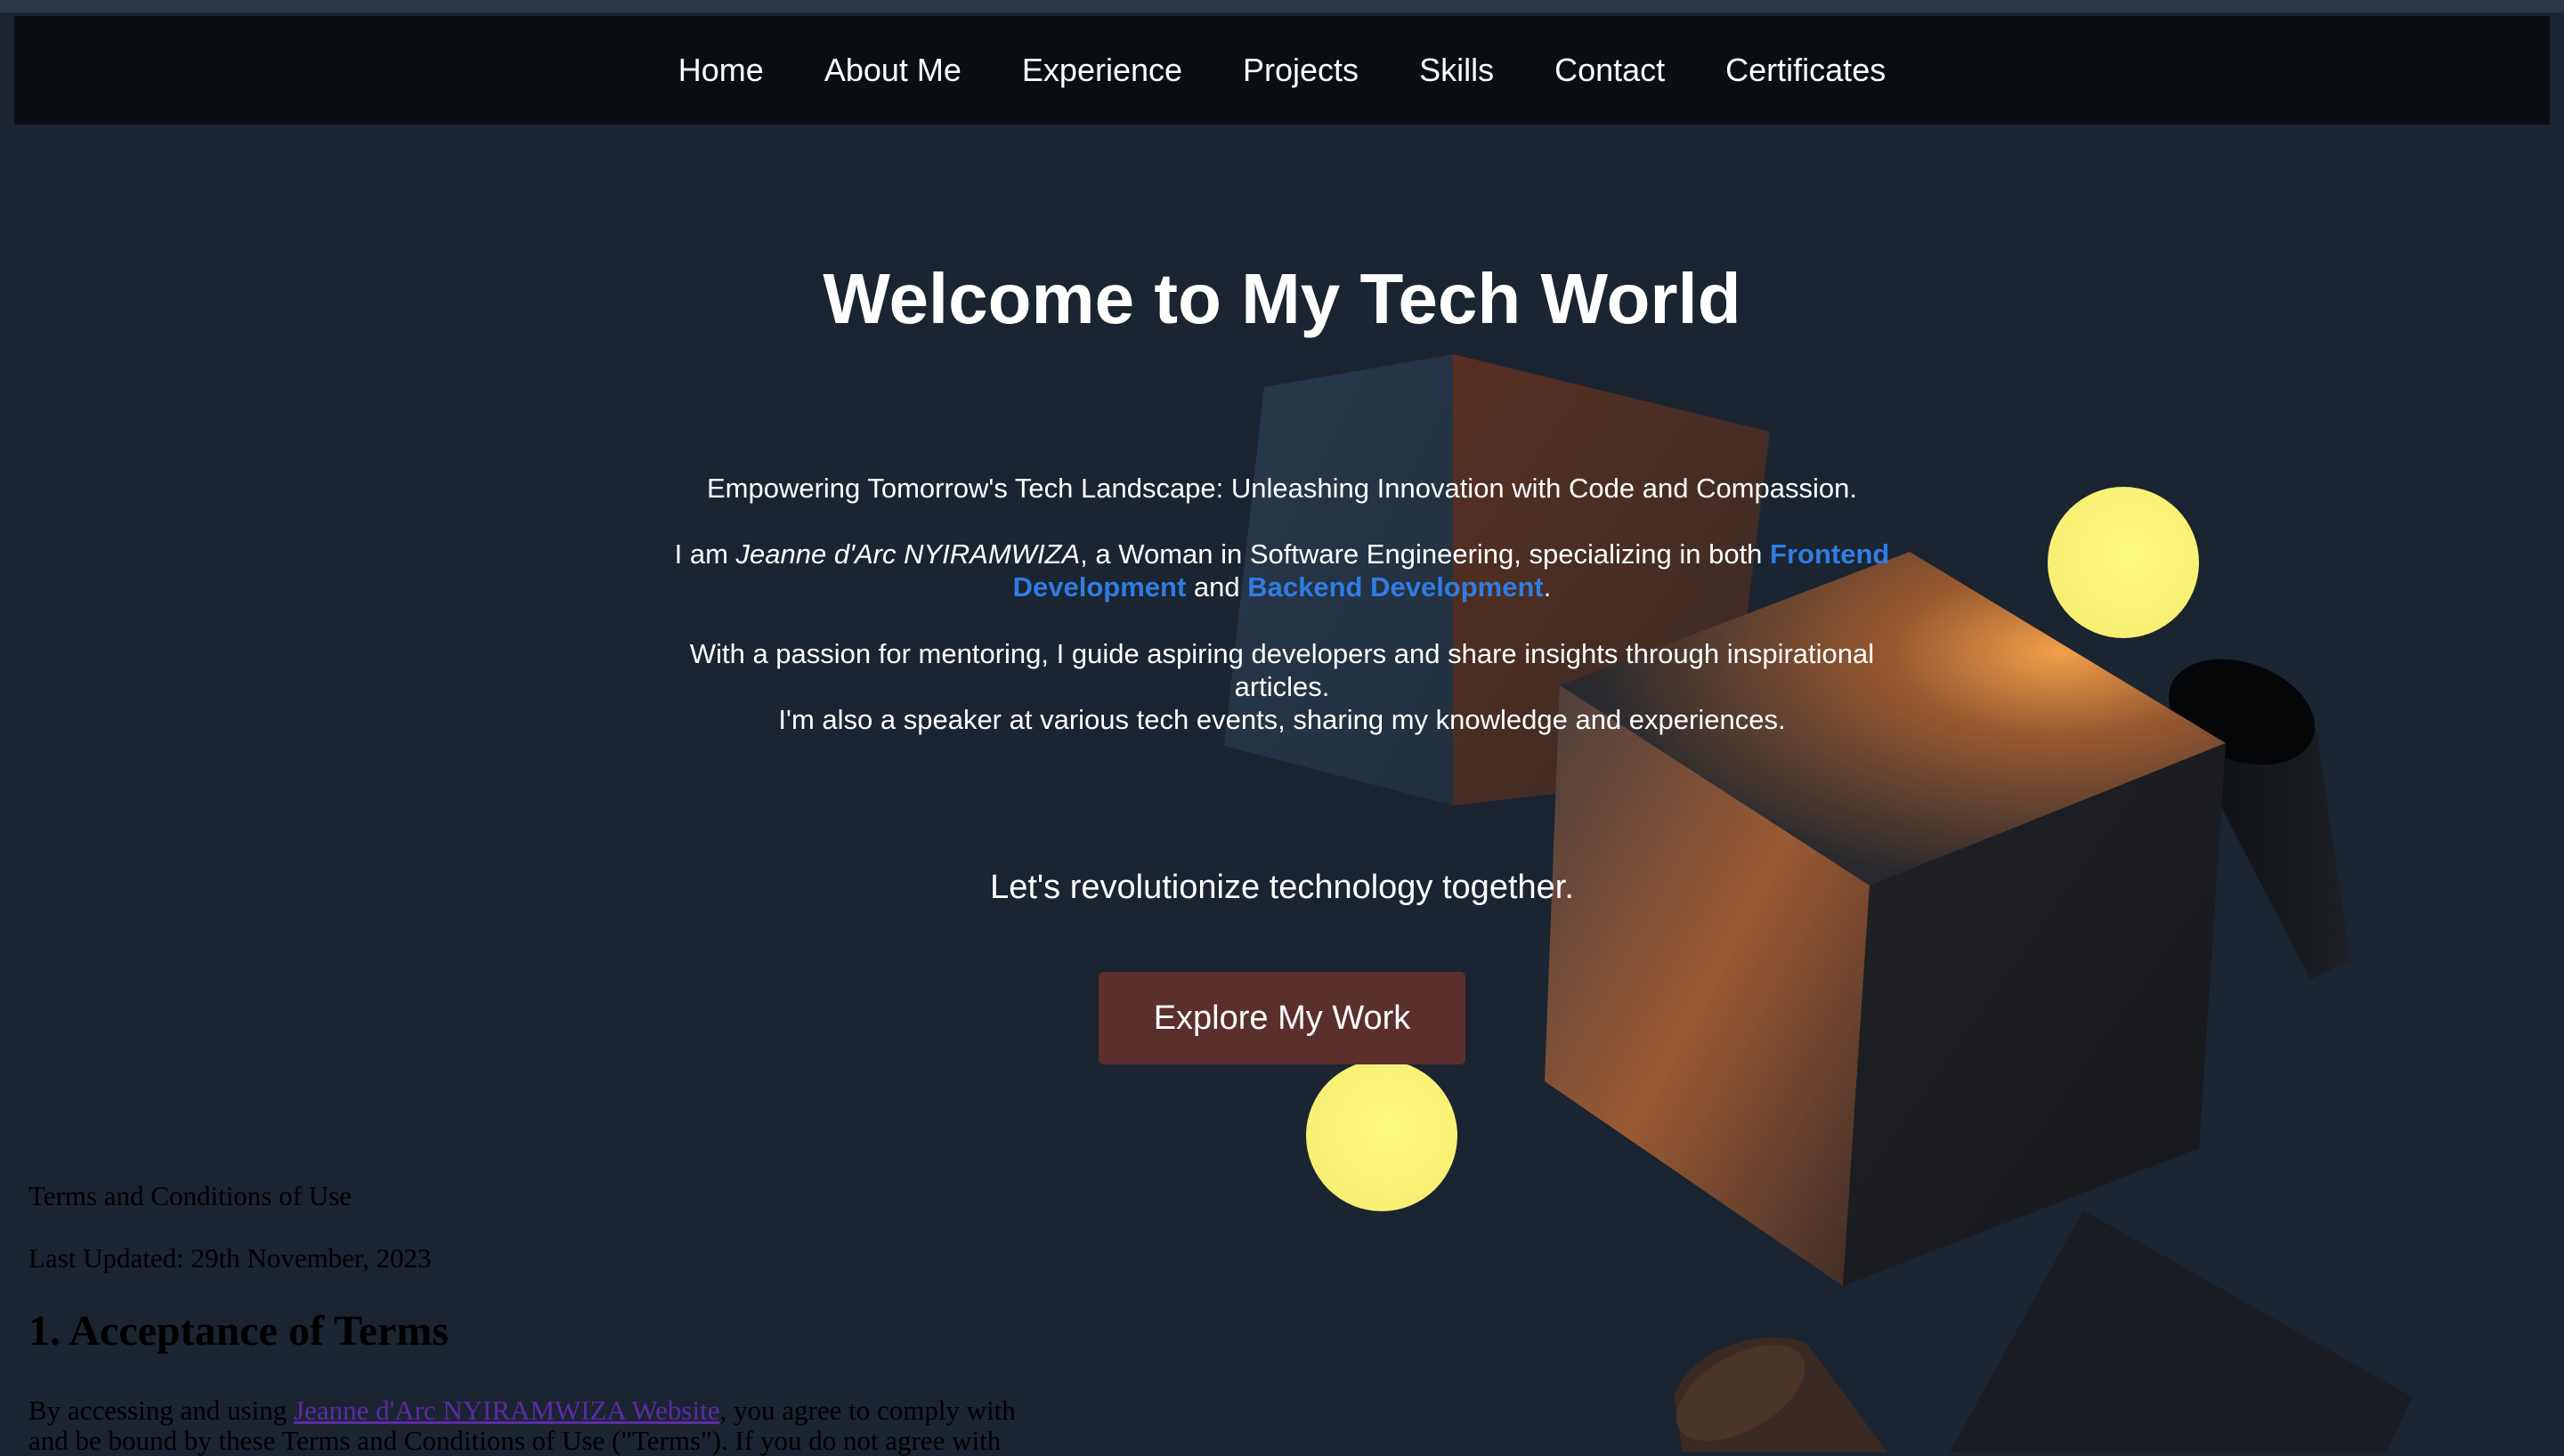 This screenshot has width=2564, height=1456. I want to click on sphere-bottom-center, so click(1381, 1135).